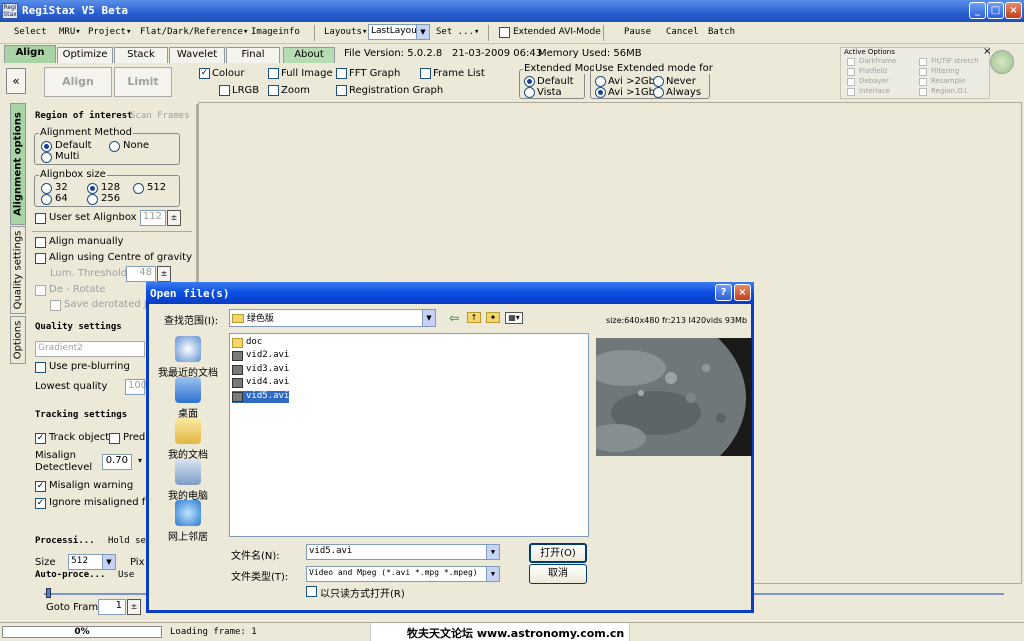 This screenshot has height=641, width=1024. What do you see at coordinates (160, 116) in the screenshot?
I see `scan-frames-button: Scan Frames` at bounding box center [160, 116].